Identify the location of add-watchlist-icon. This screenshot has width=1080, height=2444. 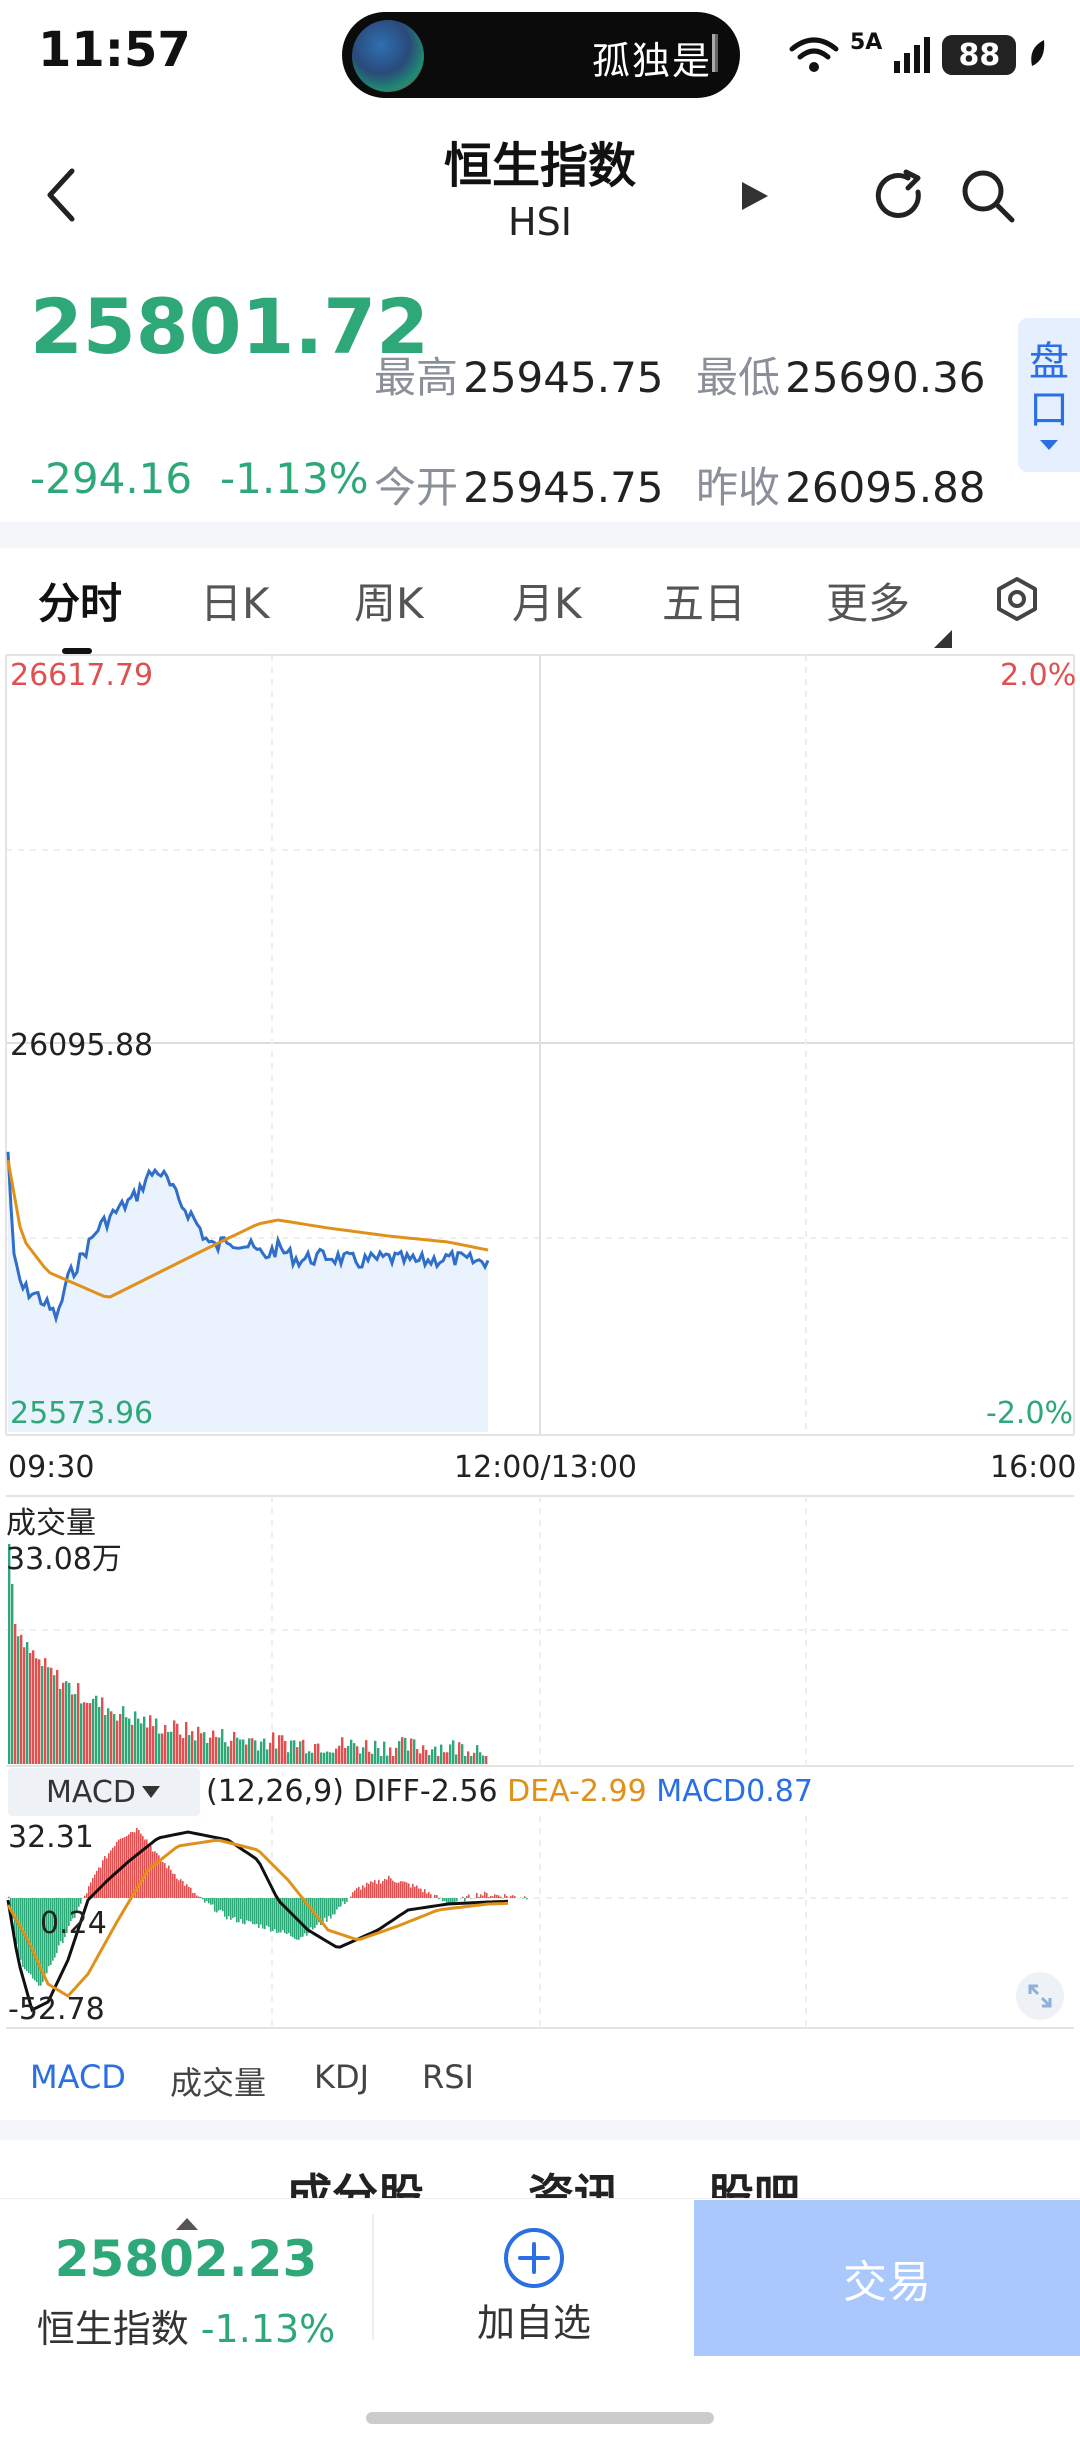
(534, 2258).